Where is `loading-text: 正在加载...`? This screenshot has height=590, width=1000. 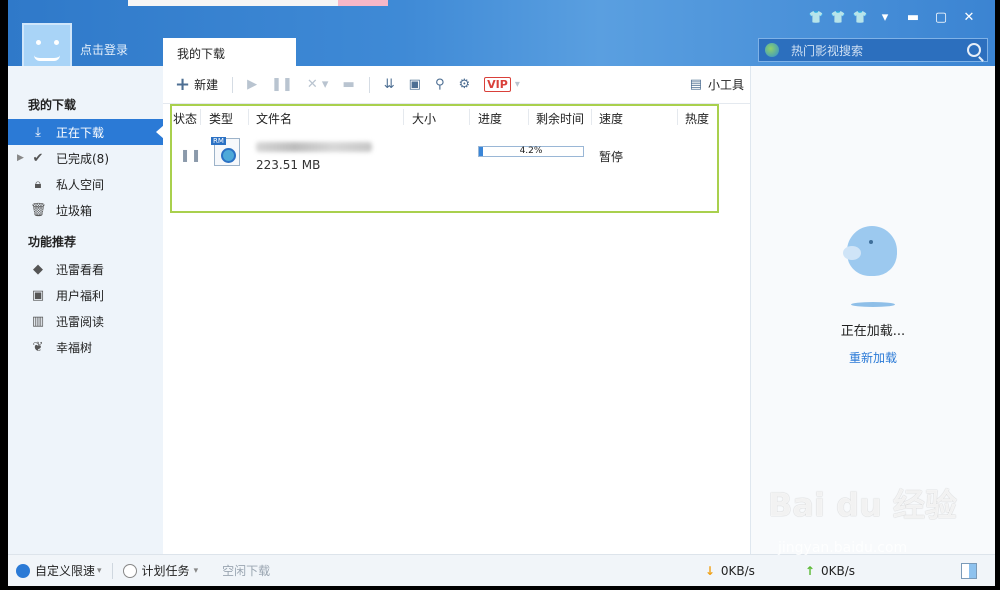
loading-text: 正在加载... is located at coordinates (873, 331).